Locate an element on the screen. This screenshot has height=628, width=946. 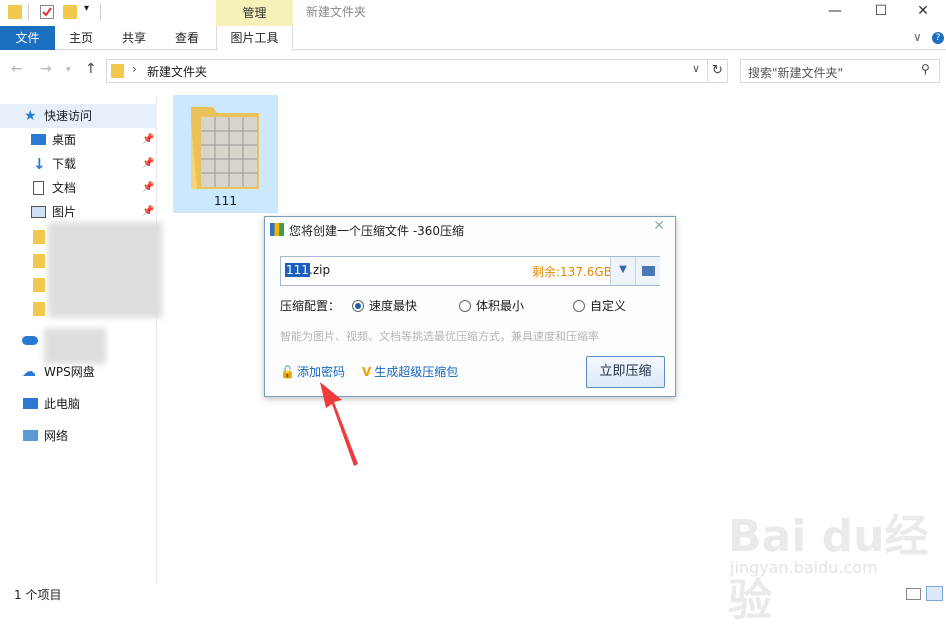
nav-label: 网络 is located at coordinates (56, 436).